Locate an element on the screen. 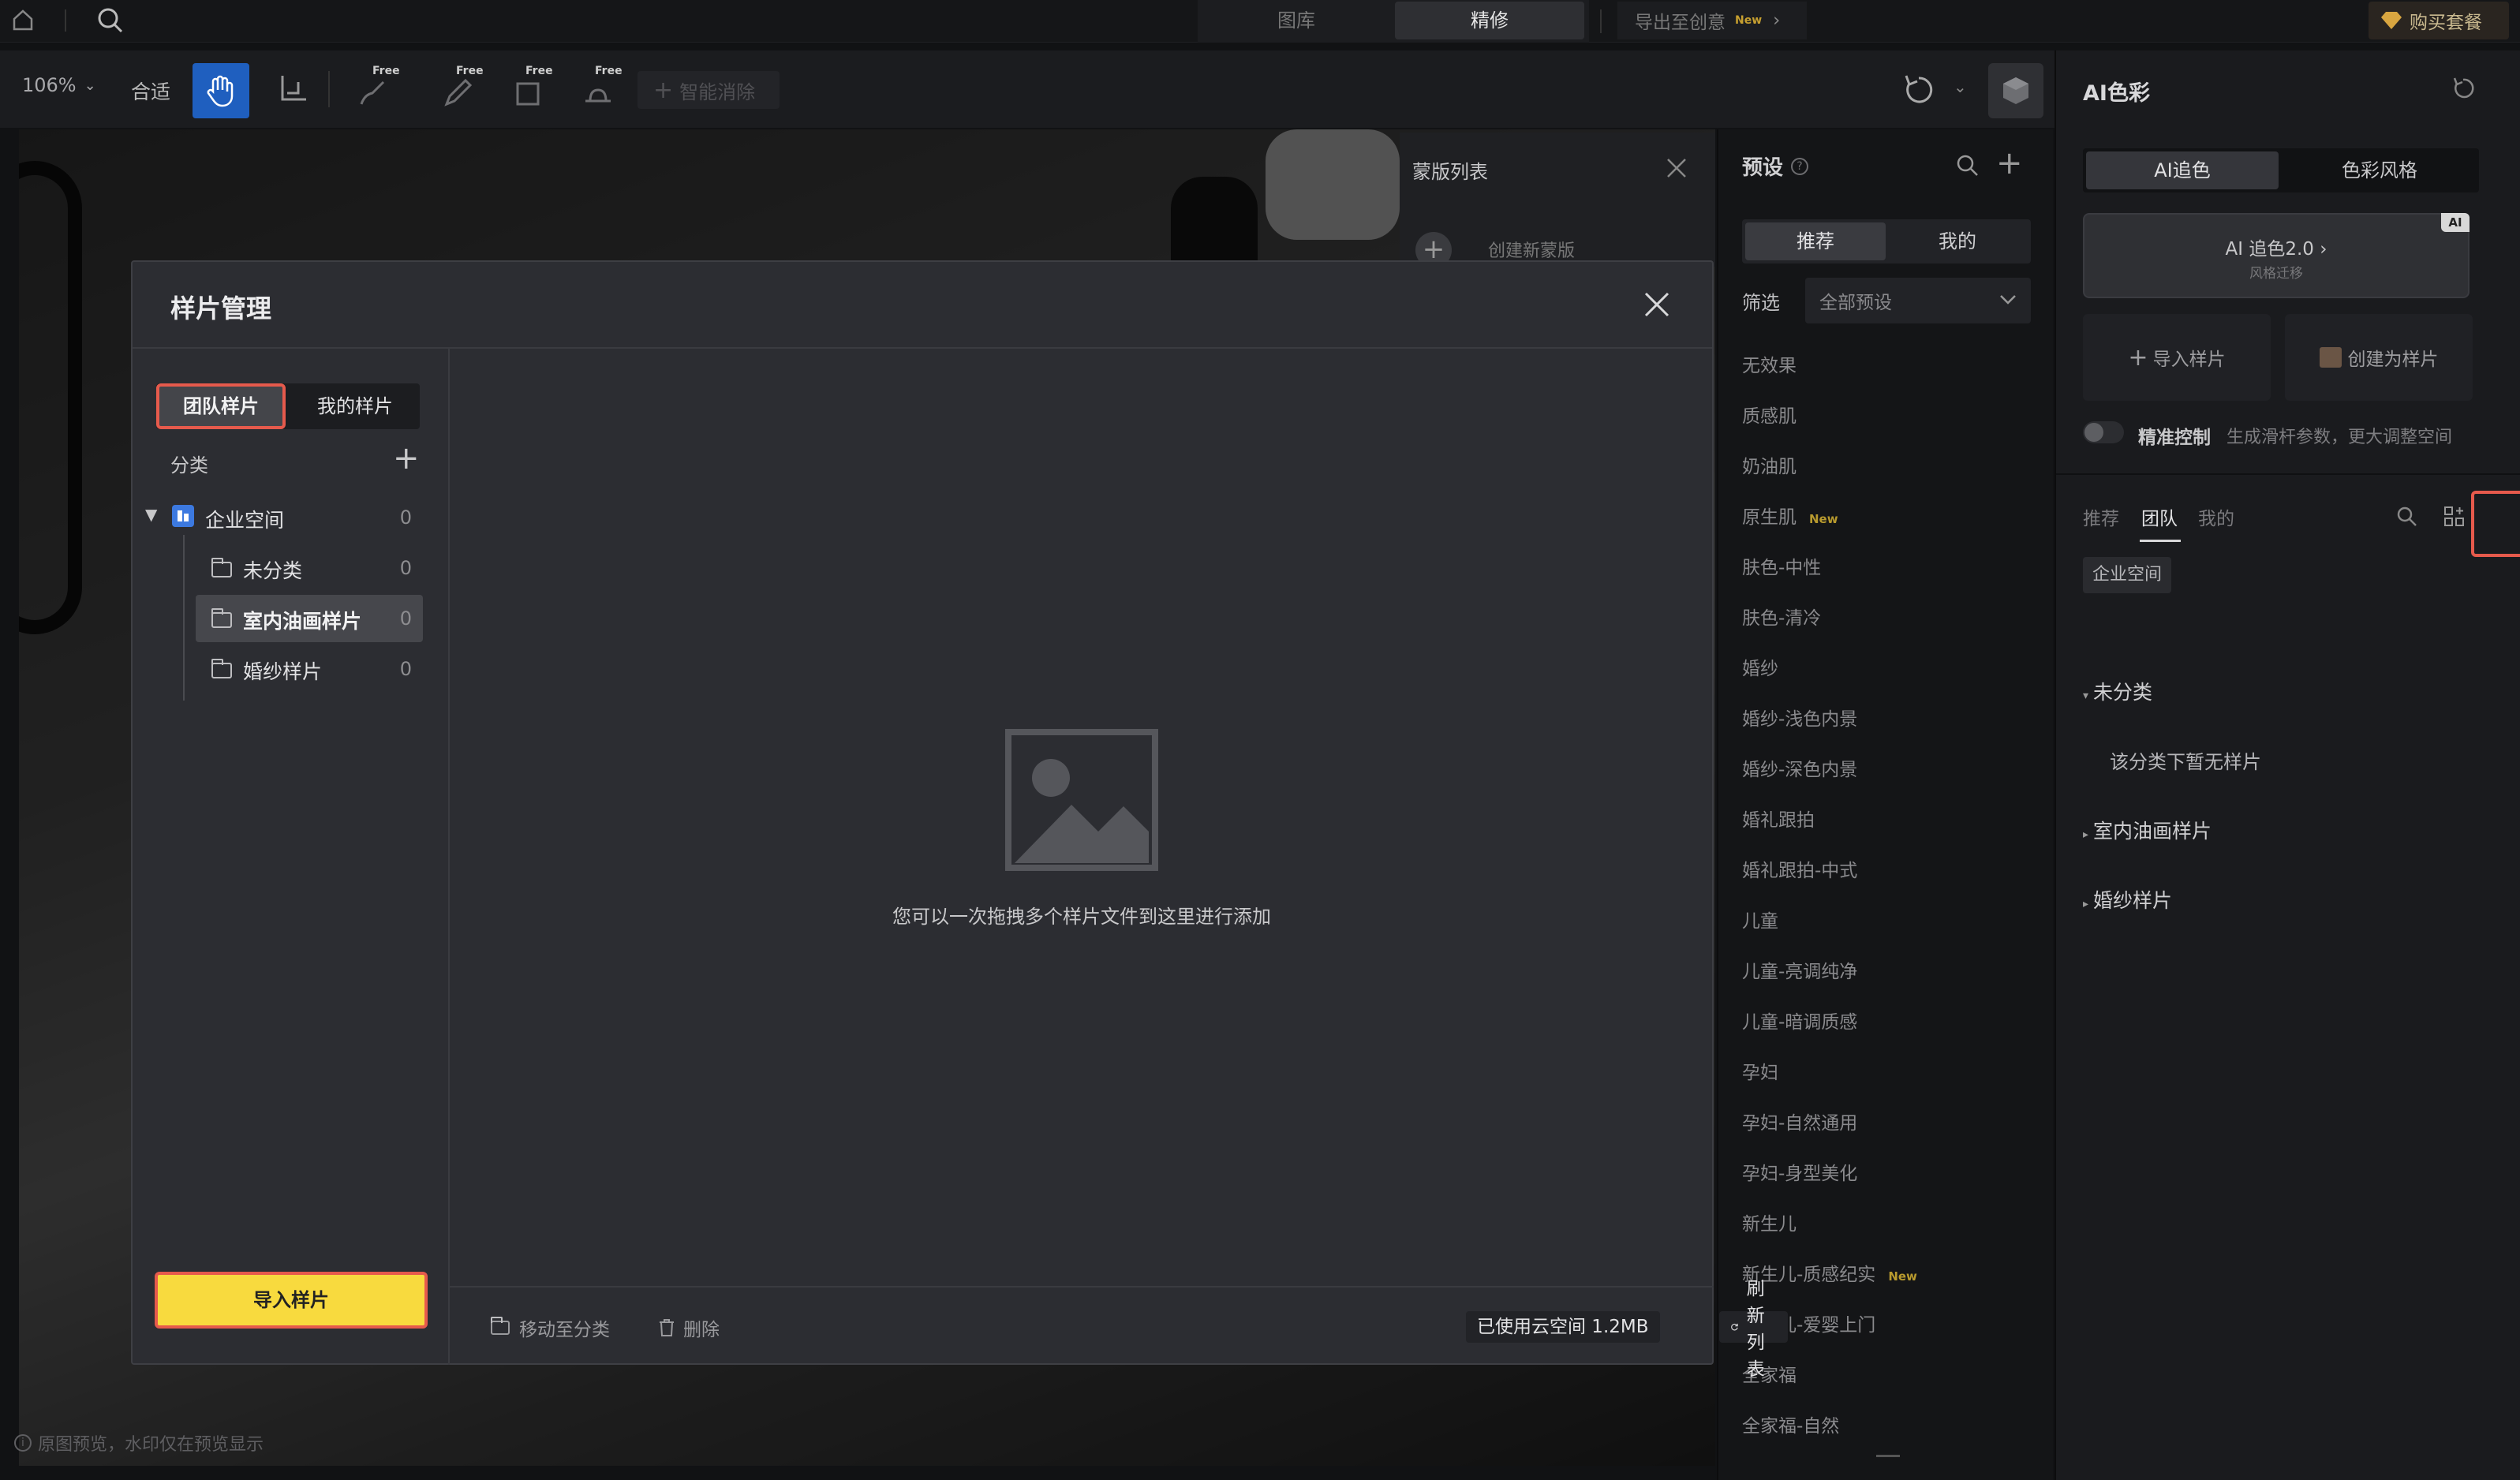 The width and height of the screenshot is (2520, 1480). delete-button: 删除 is located at coordinates (689, 1327).